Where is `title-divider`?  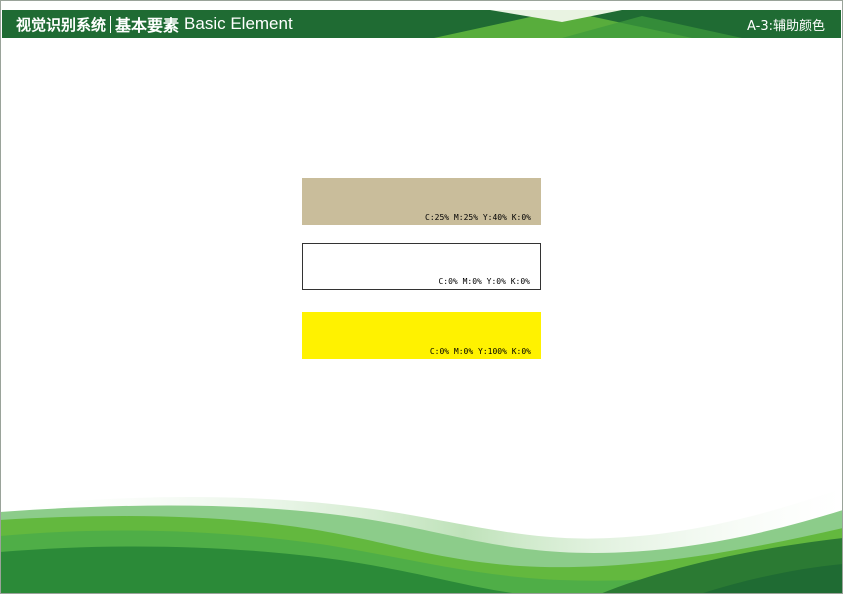
title-divider is located at coordinates (111, 24).